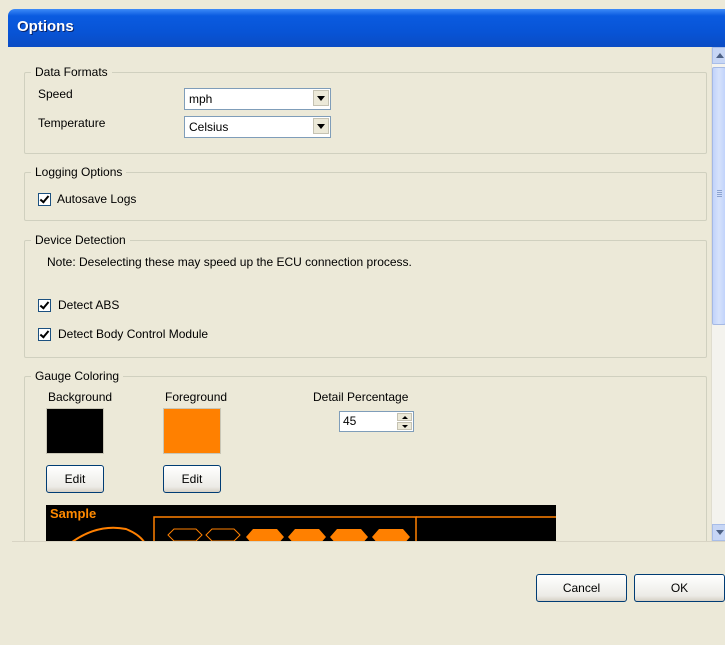 The height and width of the screenshot is (645, 725). What do you see at coordinates (404, 426) in the screenshot?
I see `spinner-down-icon` at bounding box center [404, 426].